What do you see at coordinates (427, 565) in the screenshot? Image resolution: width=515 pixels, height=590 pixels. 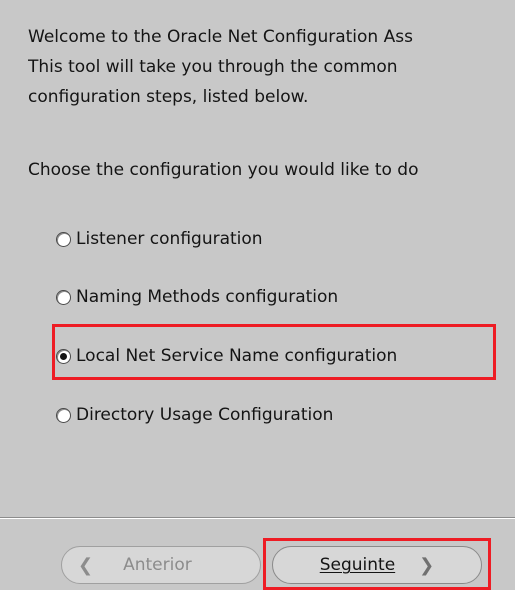 I see `chevron-right-icon: ❯` at bounding box center [427, 565].